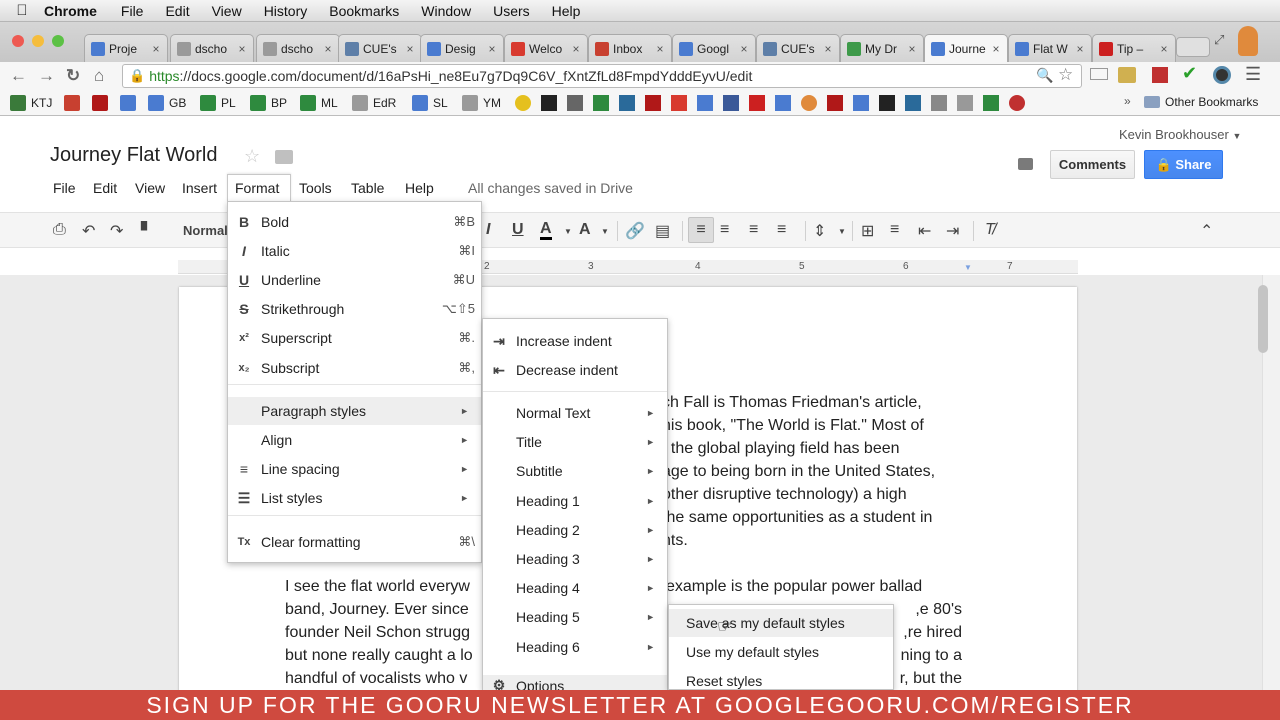 This screenshot has width=1280, height=720. Describe the element at coordinates (18, 41) in the screenshot. I see `close-window-button` at that location.